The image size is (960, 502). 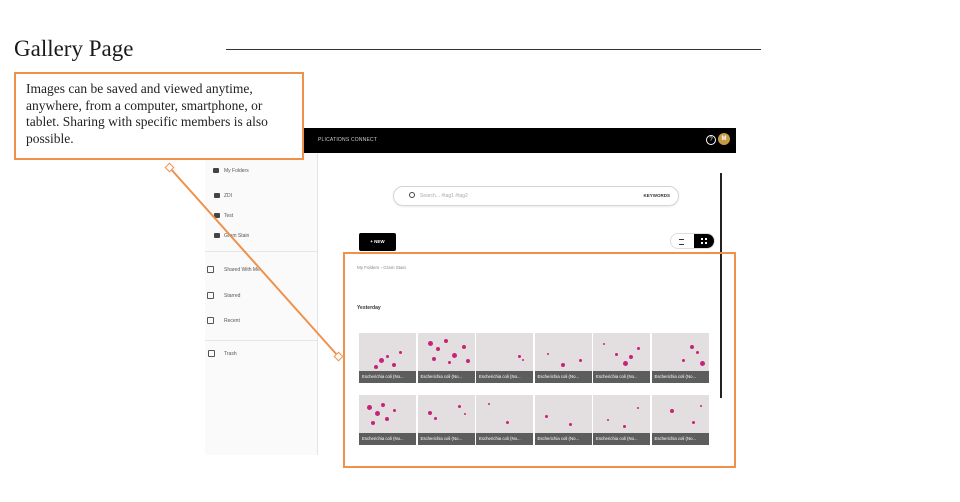 What do you see at coordinates (74, 48) in the screenshot?
I see `page-title: Gallery Page` at bounding box center [74, 48].